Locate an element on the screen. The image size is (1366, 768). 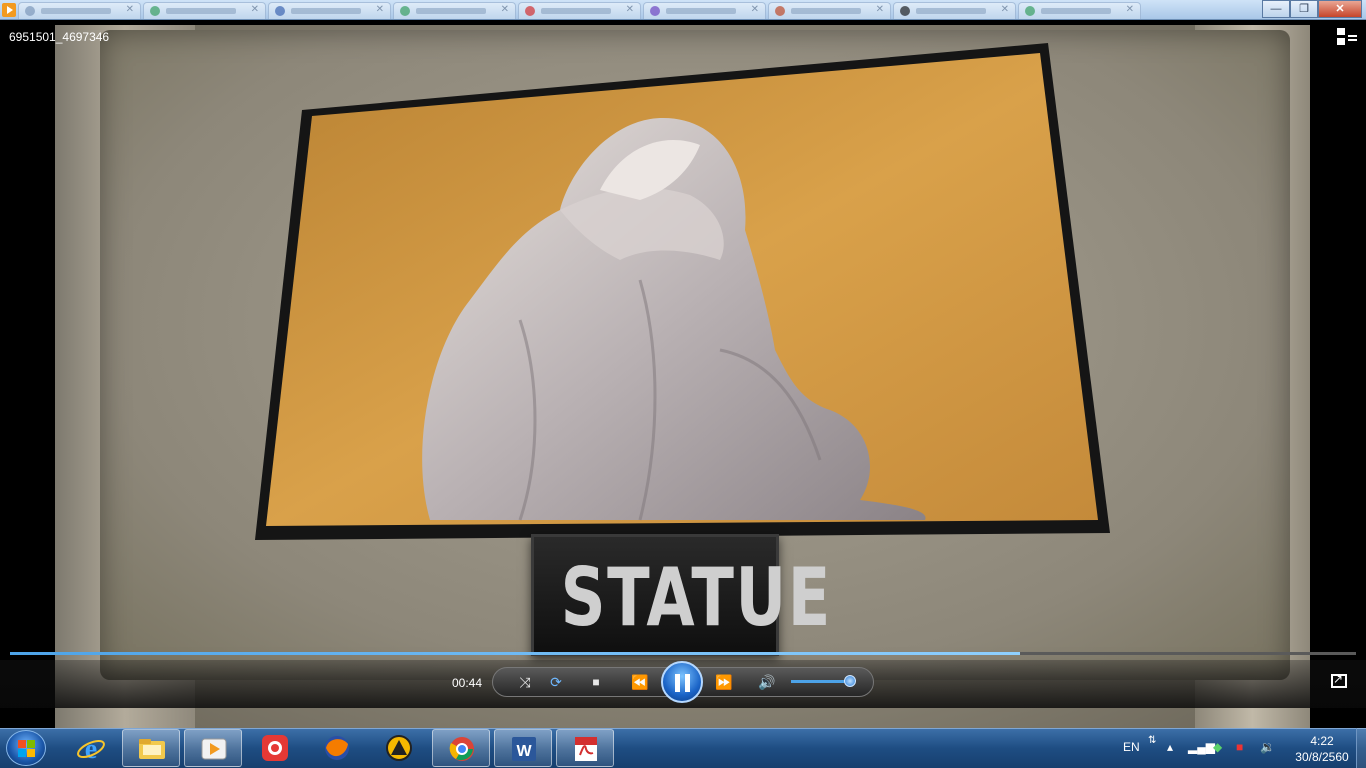
firefox-icon is located at coordinates (337, 748).